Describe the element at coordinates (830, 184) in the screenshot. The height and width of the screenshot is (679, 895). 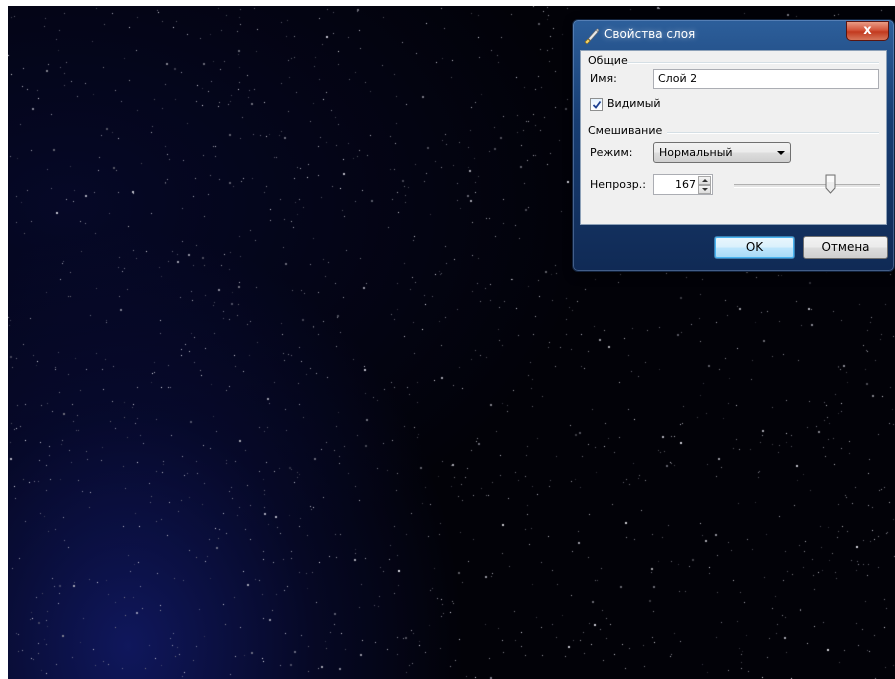
I see `opacity-slider-thumb` at that location.